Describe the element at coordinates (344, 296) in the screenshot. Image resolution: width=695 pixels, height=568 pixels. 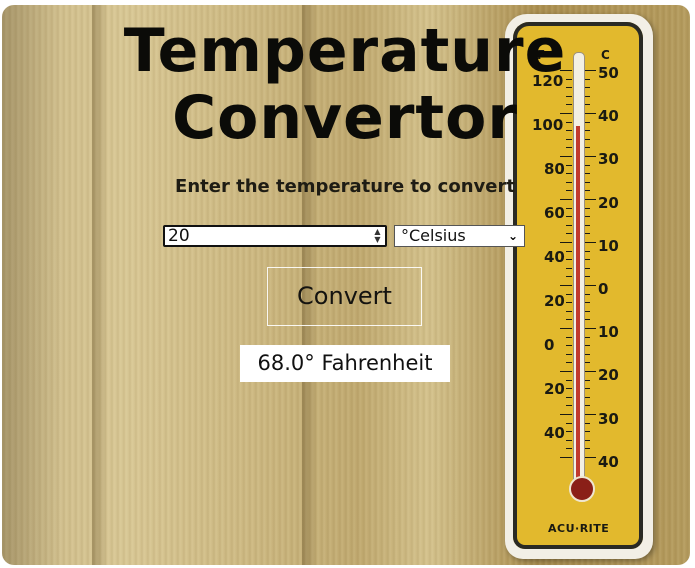
I see `convert-button: Convert` at that location.